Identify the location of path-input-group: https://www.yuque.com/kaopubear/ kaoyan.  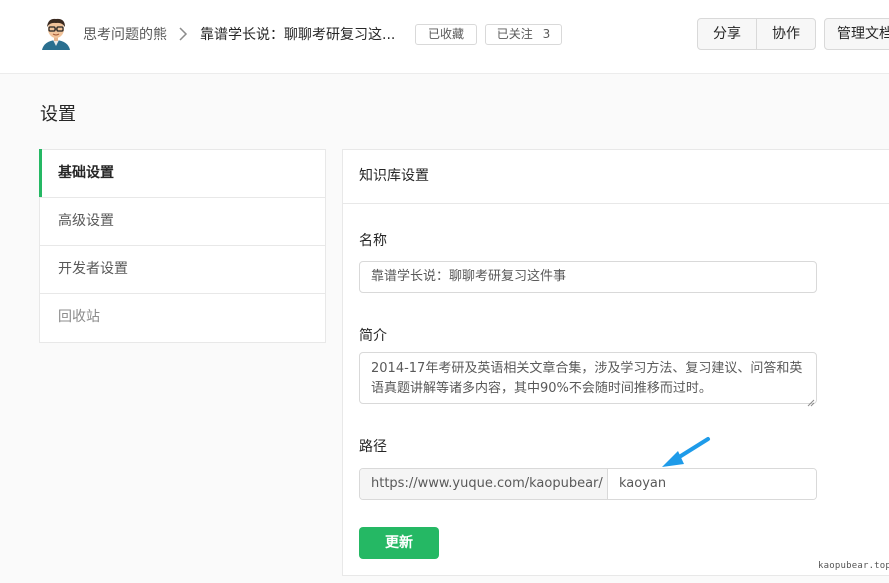
(588, 484).